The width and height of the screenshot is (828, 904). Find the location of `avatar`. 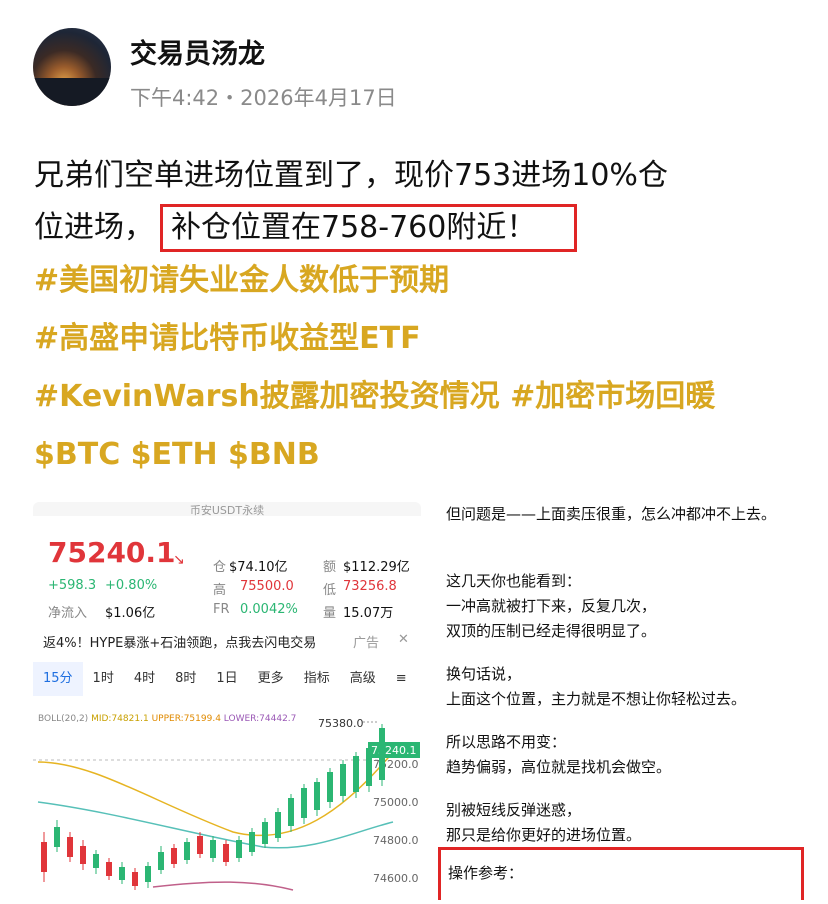

avatar is located at coordinates (72, 67).